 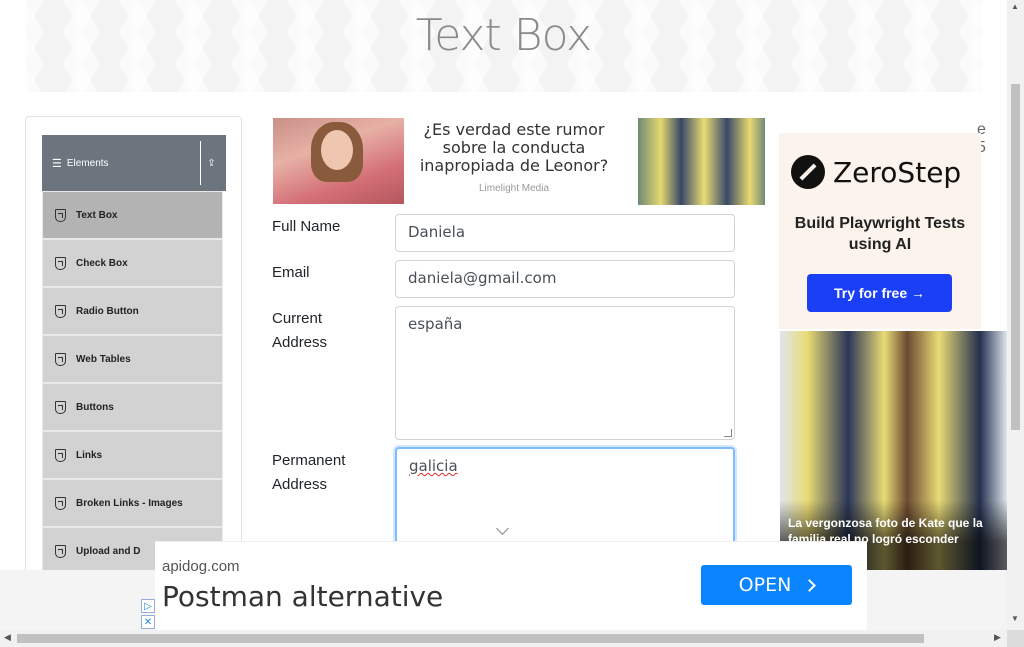 What do you see at coordinates (810, 585) in the screenshot?
I see `chevron-right-icon` at bounding box center [810, 585].